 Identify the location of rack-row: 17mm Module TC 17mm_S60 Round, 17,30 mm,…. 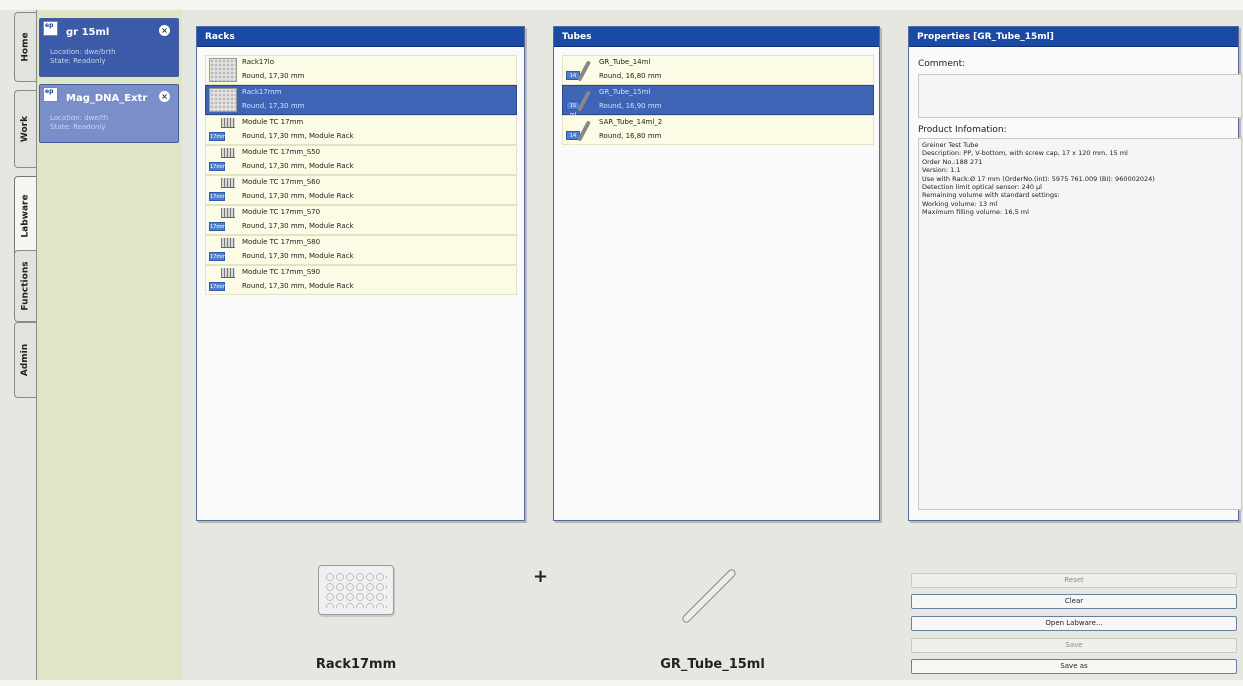
(361, 190).